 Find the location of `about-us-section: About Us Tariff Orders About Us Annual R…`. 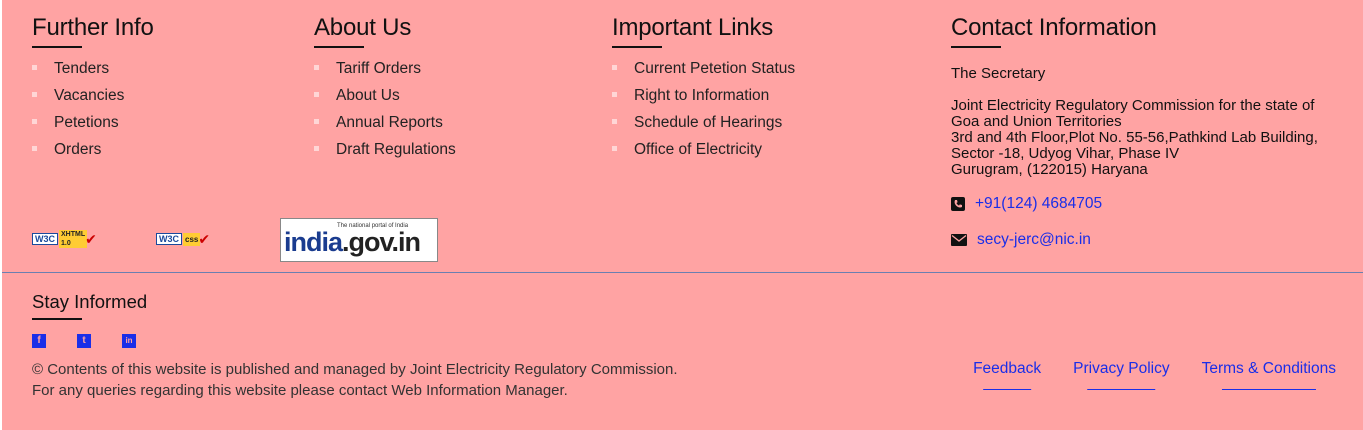

about-us-section: About Us Tariff Orders About Us Annual R… is located at coordinates (385, 91).